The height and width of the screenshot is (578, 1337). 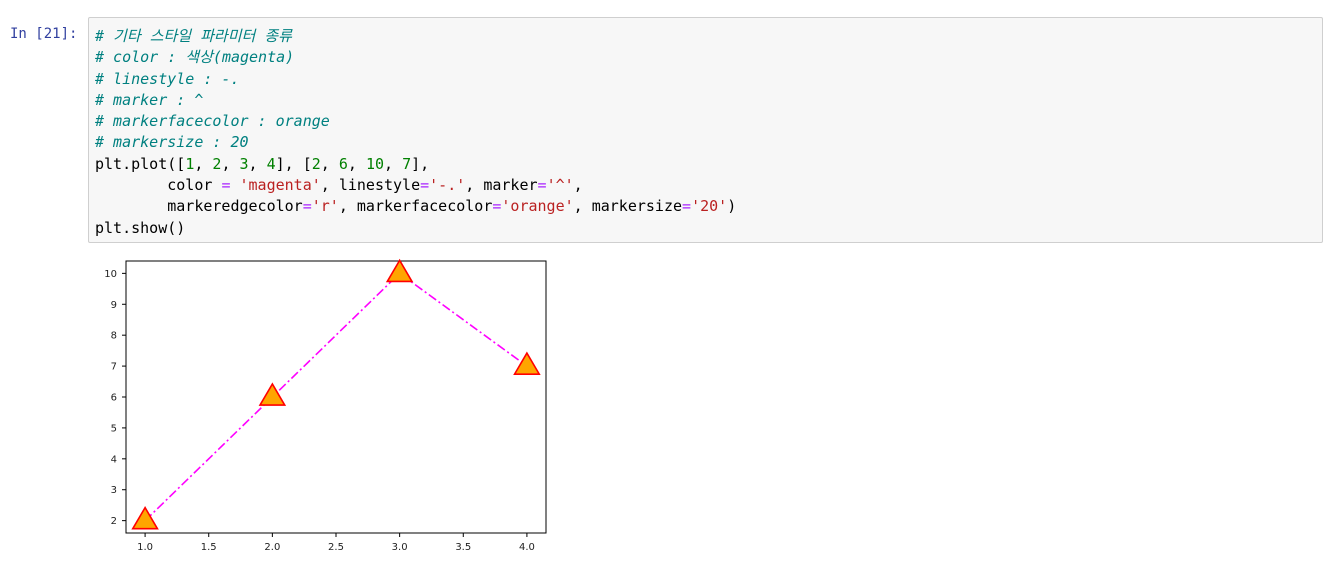 I want to click on code-token: plt.plot([, so click(x=140, y=163).